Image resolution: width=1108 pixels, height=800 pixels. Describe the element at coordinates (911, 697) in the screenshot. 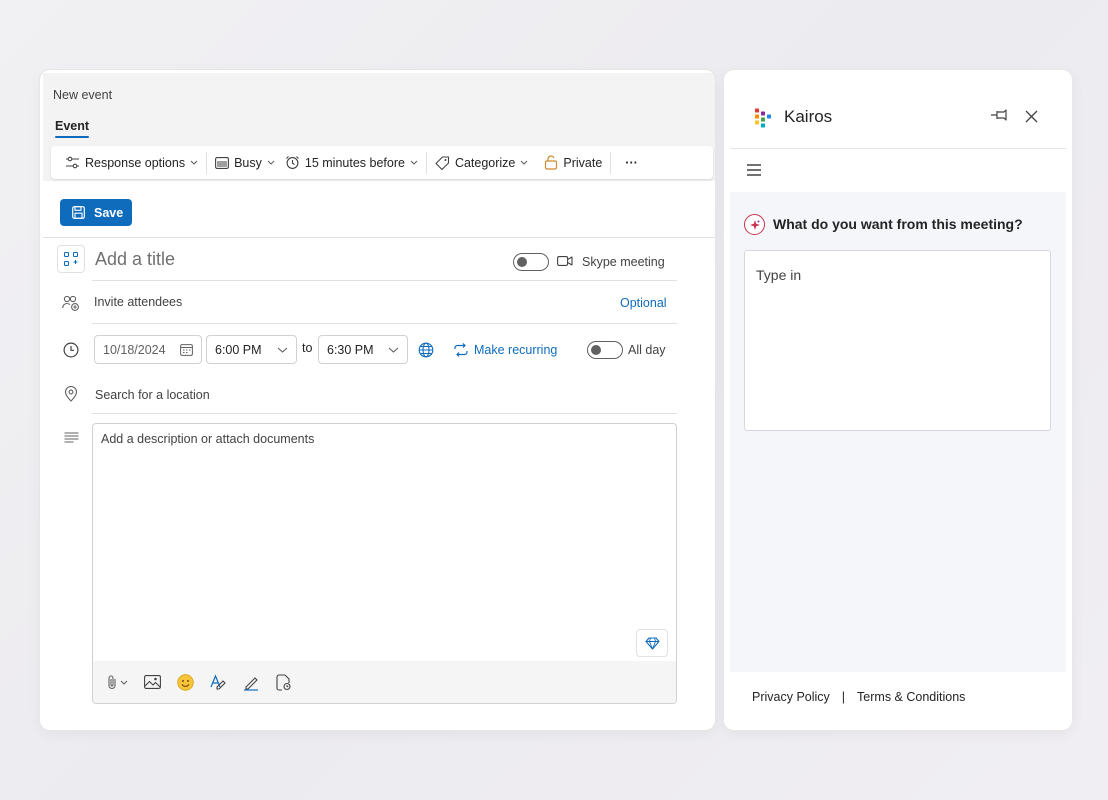

I see `terms-conditions-link: Terms & Conditions` at that location.